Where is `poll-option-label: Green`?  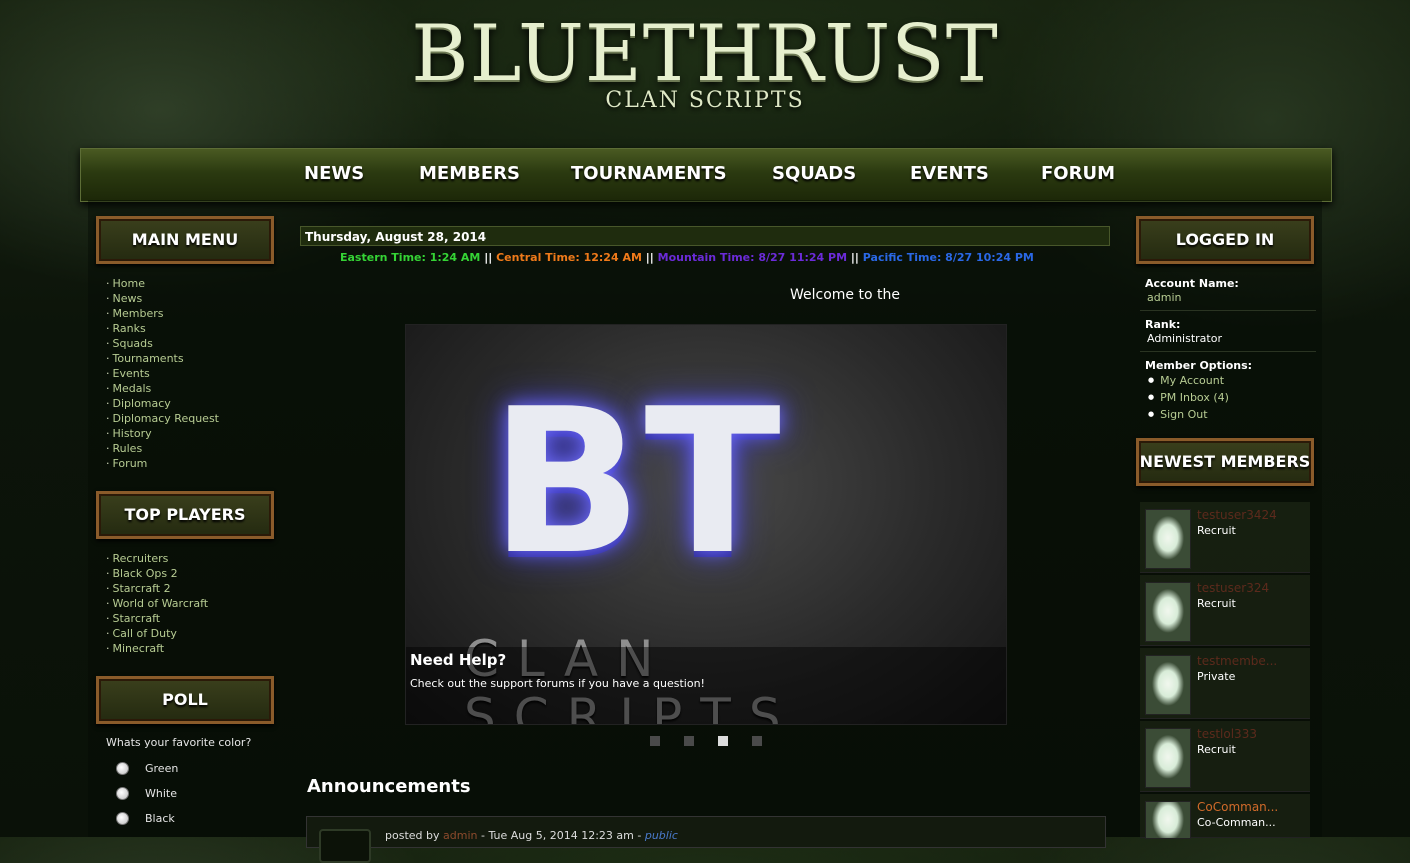
poll-option-label: Green is located at coordinates (162, 768).